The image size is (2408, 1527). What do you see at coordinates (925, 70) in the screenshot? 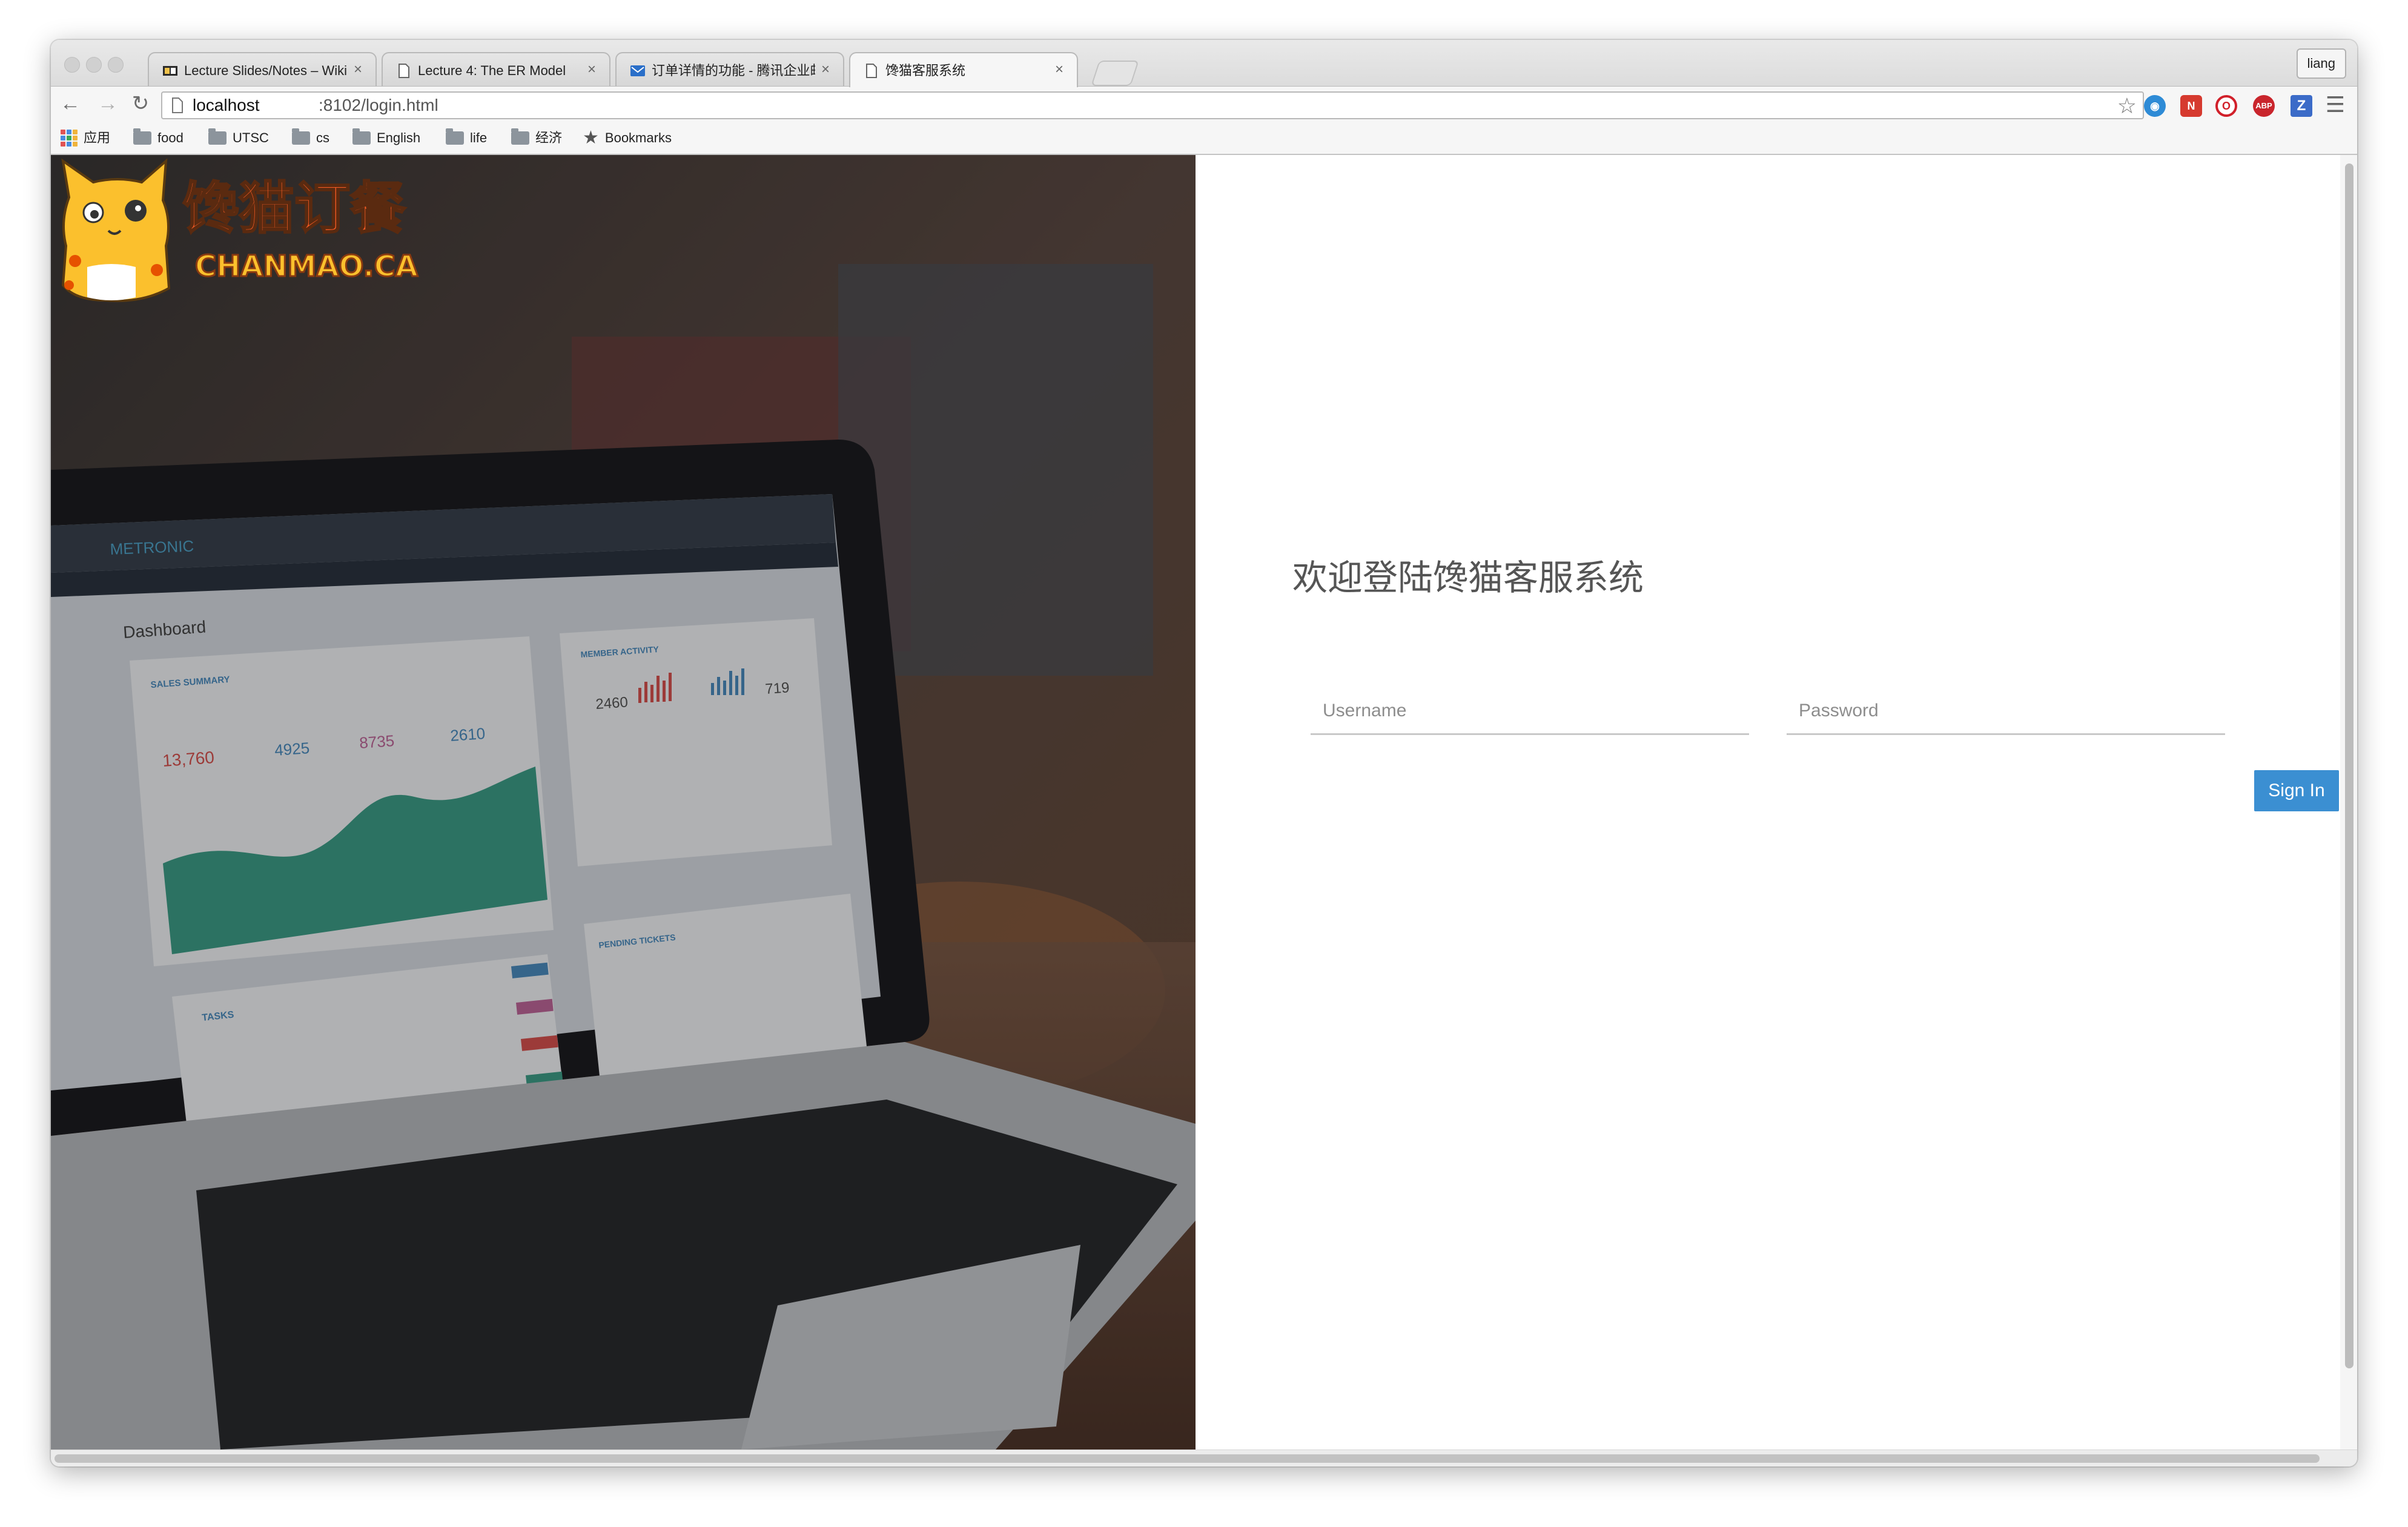
I see `tab-title: 馋猫客服系统` at bounding box center [925, 70].